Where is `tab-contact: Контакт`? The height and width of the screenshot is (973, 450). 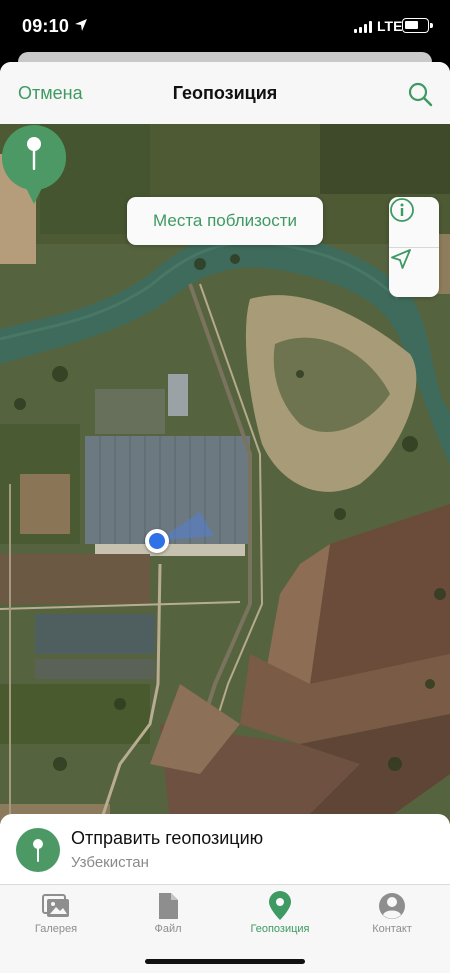 tab-contact: Контакт is located at coordinates (392, 915).